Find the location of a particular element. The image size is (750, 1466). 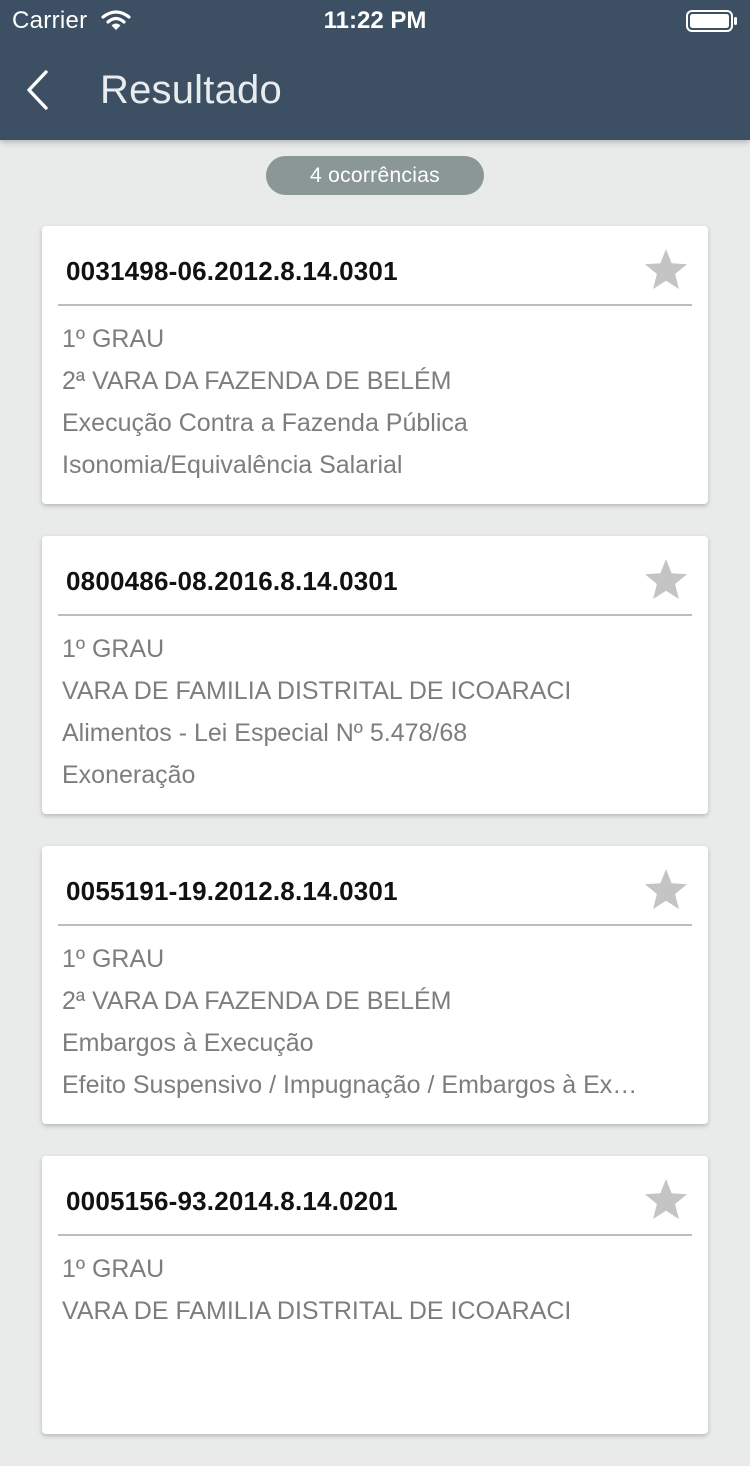

page-title: Resultado is located at coordinates (191, 90).